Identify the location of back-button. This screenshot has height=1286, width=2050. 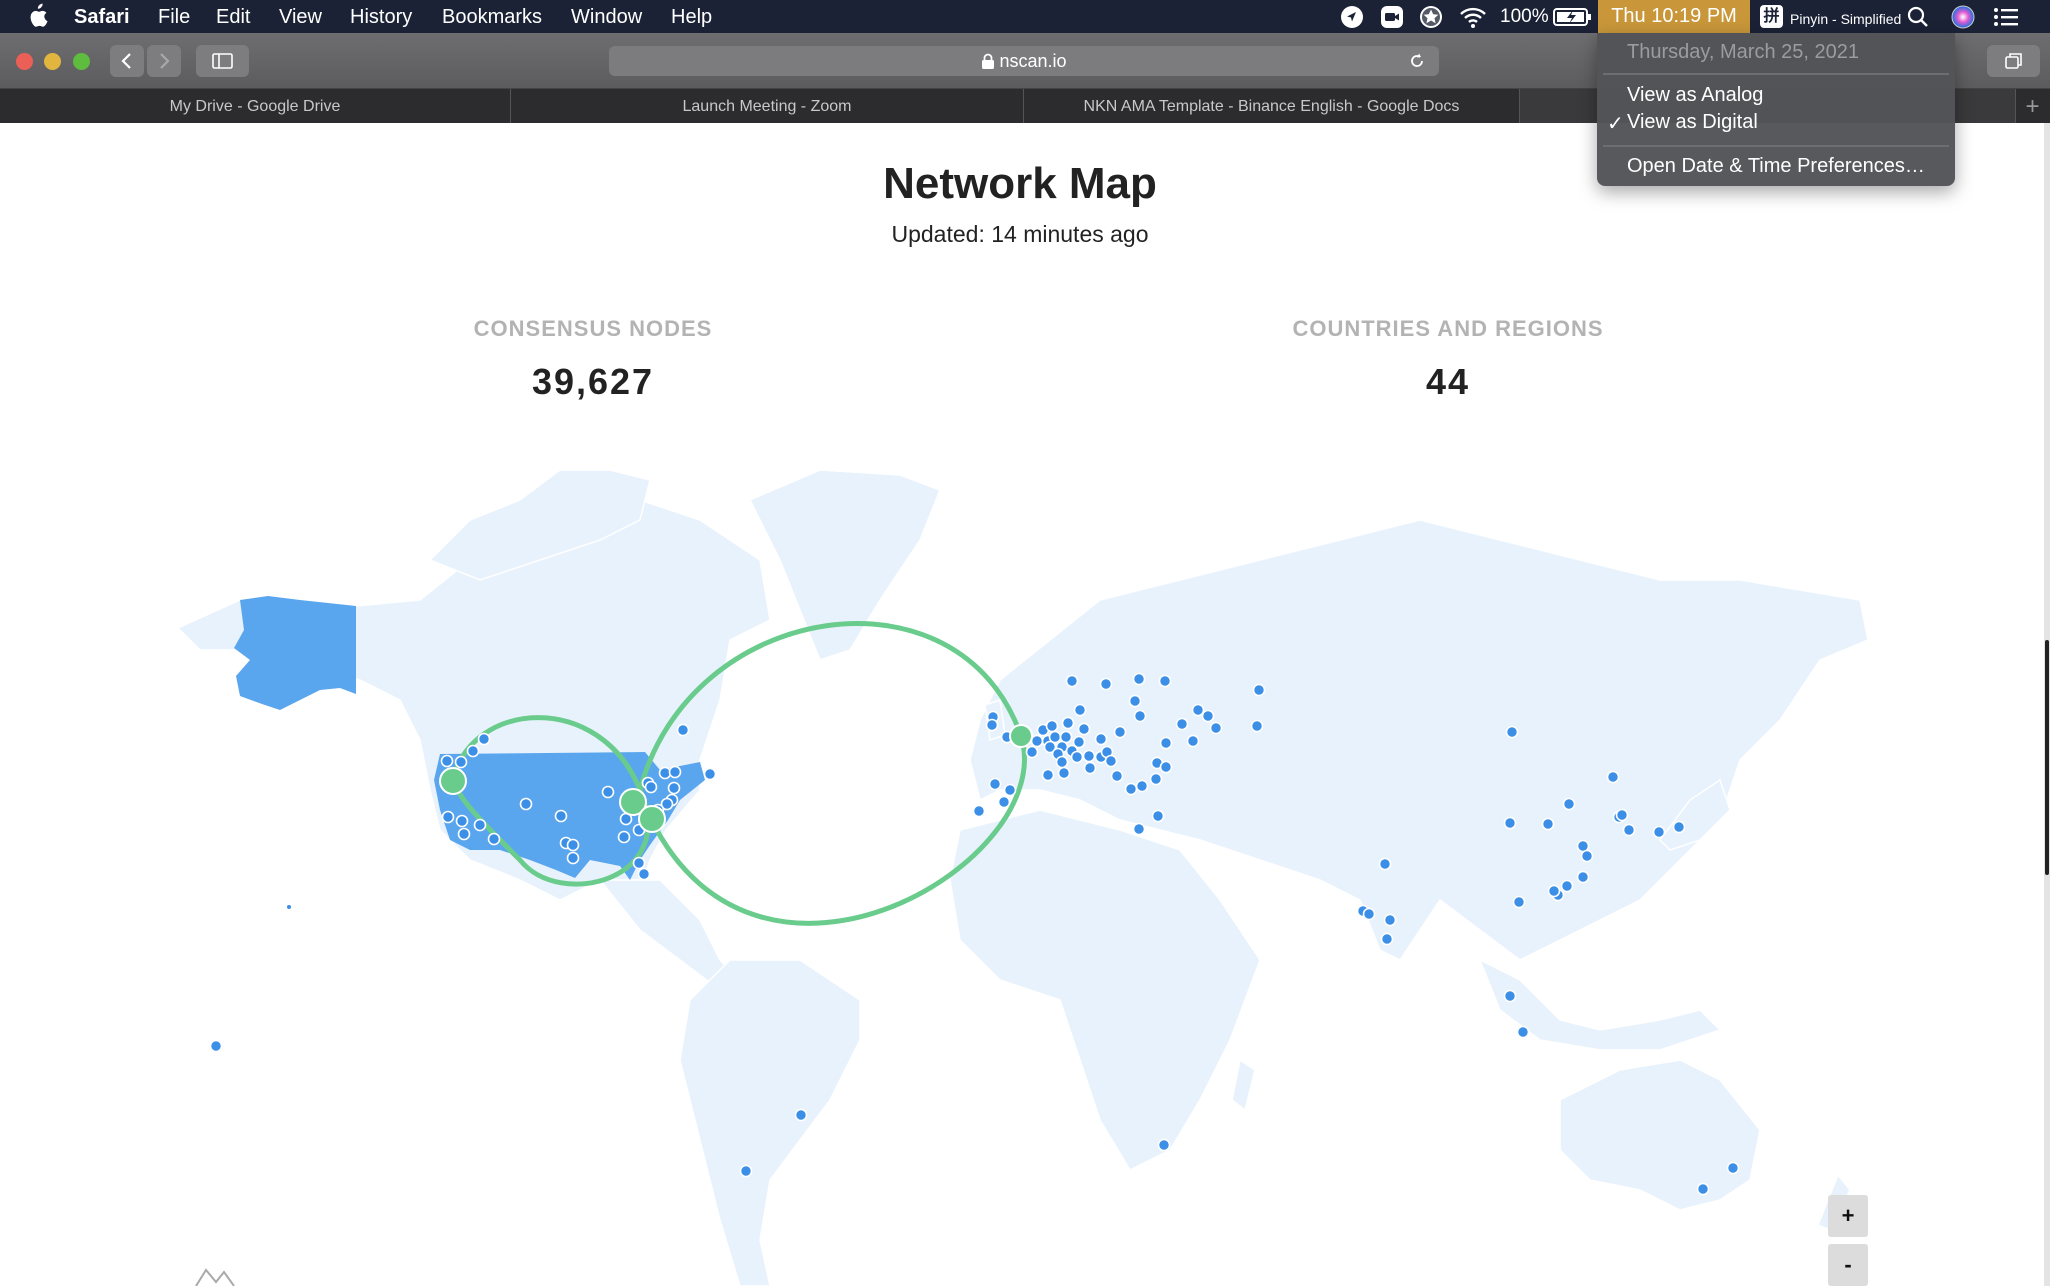
(127, 61).